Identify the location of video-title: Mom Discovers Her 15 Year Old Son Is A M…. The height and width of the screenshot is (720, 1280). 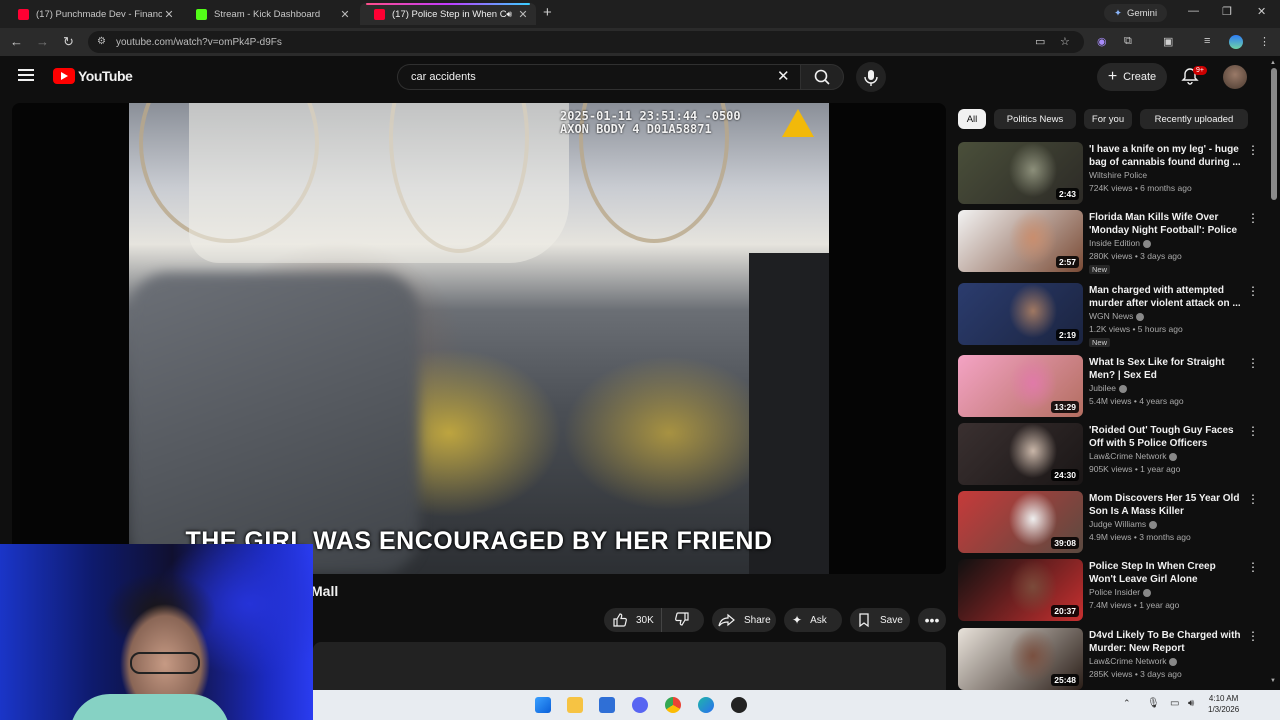
(1165, 505).